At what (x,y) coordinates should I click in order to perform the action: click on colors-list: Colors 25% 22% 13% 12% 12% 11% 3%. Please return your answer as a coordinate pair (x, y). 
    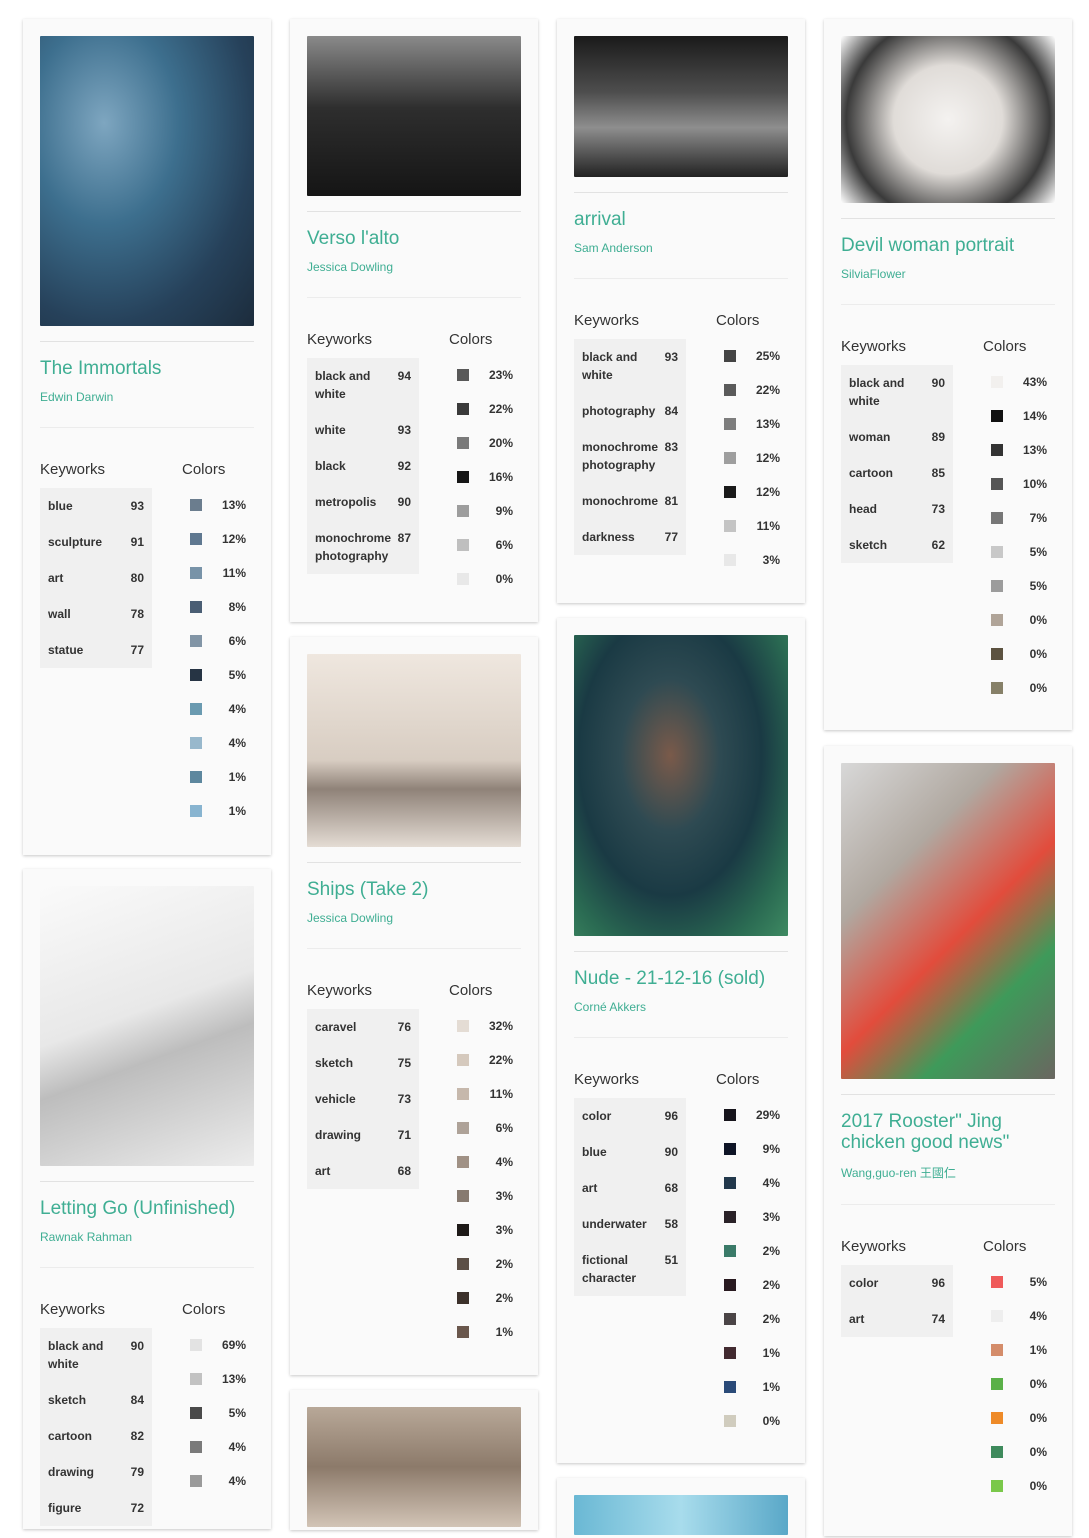
    Looking at the image, I should click on (752, 444).